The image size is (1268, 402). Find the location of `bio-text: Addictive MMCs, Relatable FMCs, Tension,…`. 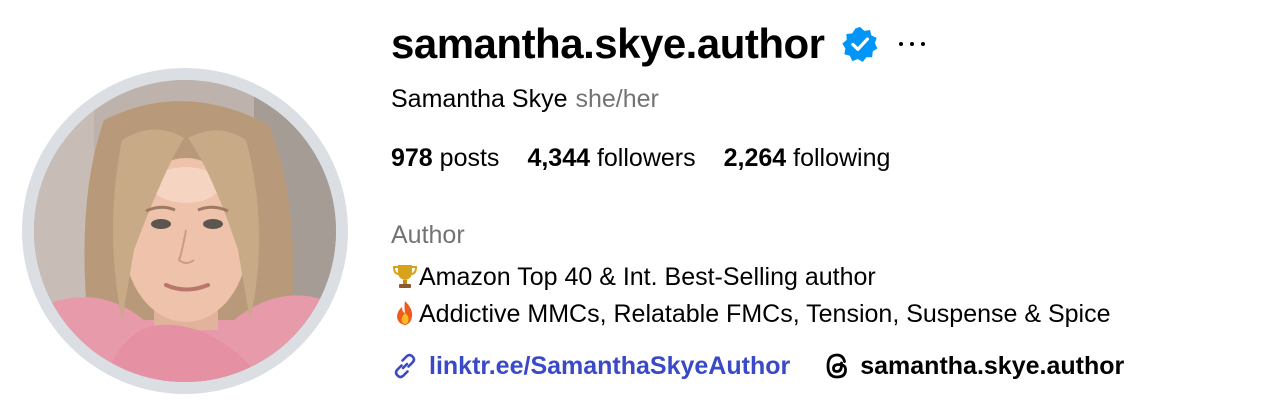

bio-text: Addictive MMCs, Relatable FMCs, Tension,… is located at coordinates (765, 314).